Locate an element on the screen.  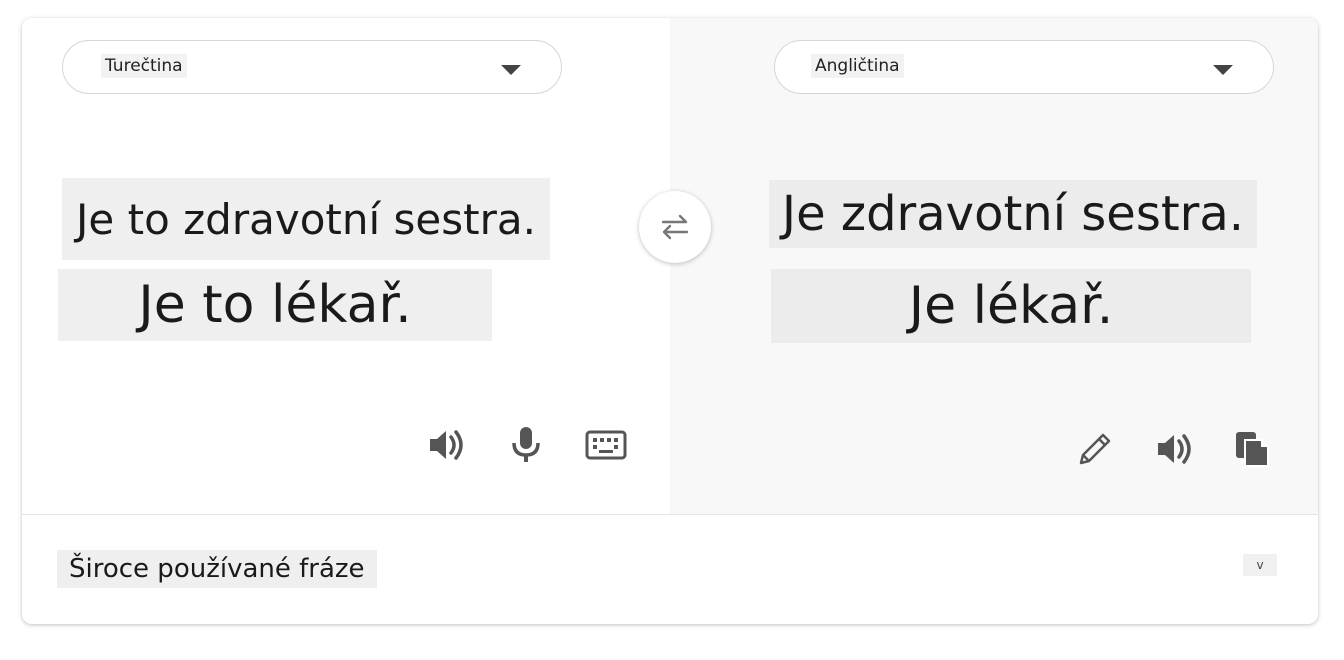
section-divider is located at coordinates (670, 514).